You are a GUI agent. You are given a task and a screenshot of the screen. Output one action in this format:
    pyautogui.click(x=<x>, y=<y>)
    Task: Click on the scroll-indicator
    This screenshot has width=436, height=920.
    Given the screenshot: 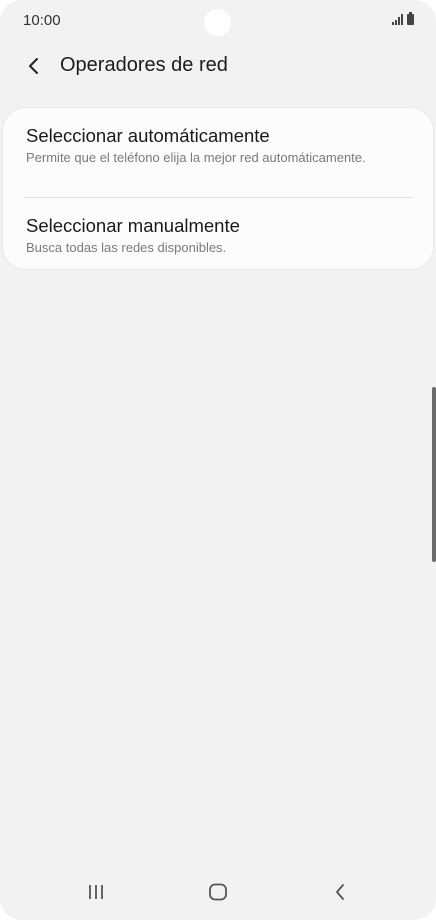 What is the action you would take?
    pyautogui.click(x=434, y=474)
    